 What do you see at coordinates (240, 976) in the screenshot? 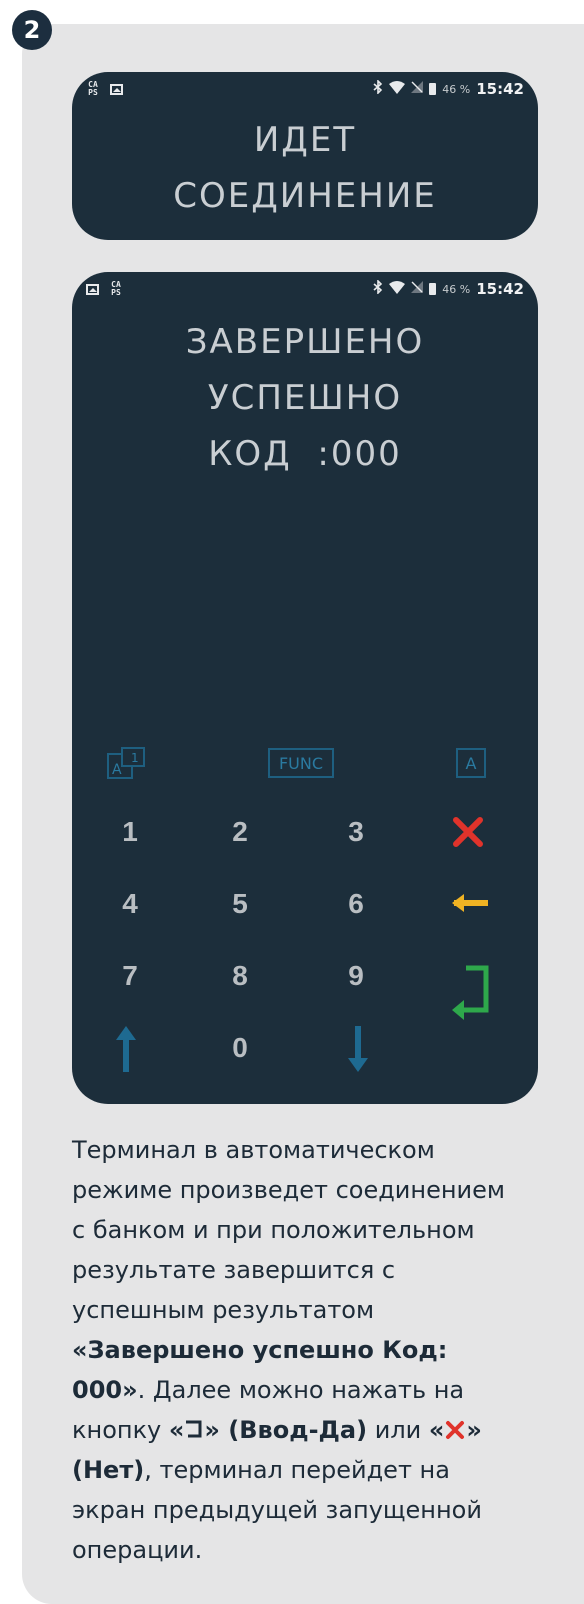
I see `key-8: 8` at bounding box center [240, 976].